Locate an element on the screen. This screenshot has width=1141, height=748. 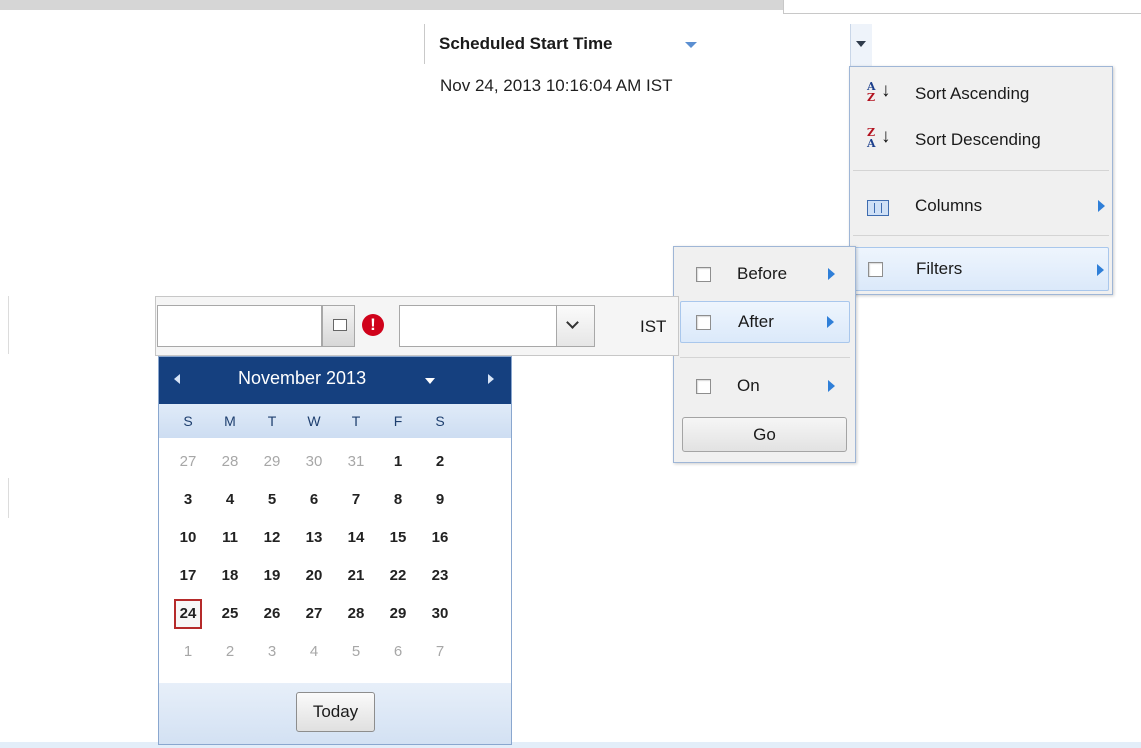
calendar-day-other-month: 28 is located at coordinates (230, 462).